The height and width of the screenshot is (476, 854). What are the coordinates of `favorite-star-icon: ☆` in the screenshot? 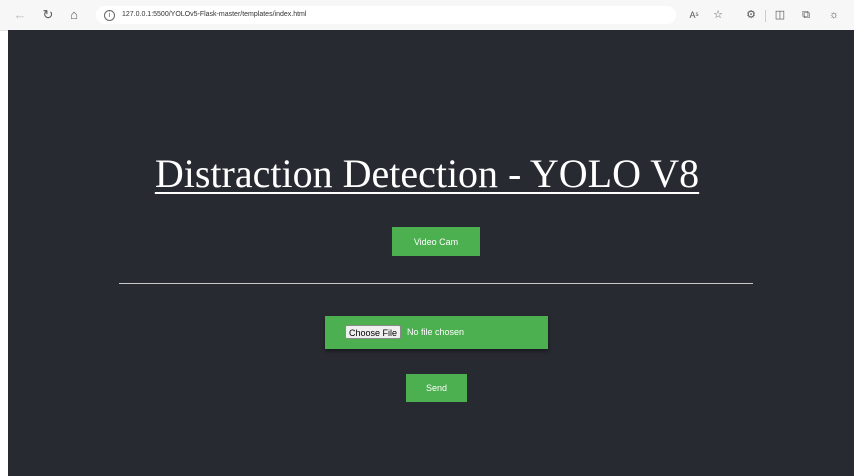 It's located at (718, 15).